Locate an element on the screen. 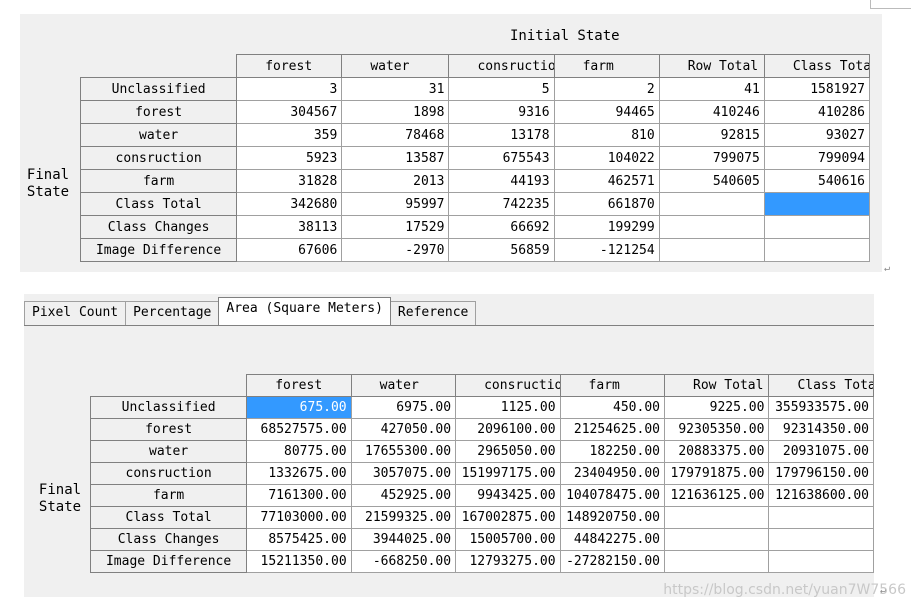 Image resolution: width=916 pixels, height=604 pixels. table-cell: 5923 is located at coordinates (289, 158).